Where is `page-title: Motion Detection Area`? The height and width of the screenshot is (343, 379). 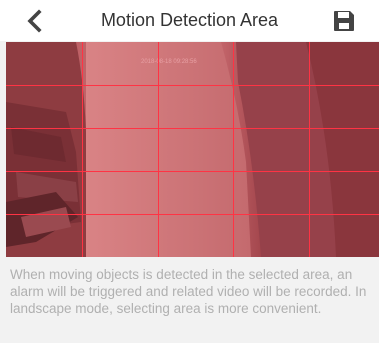 page-title: Motion Detection Area is located at coordinates (189, 20).